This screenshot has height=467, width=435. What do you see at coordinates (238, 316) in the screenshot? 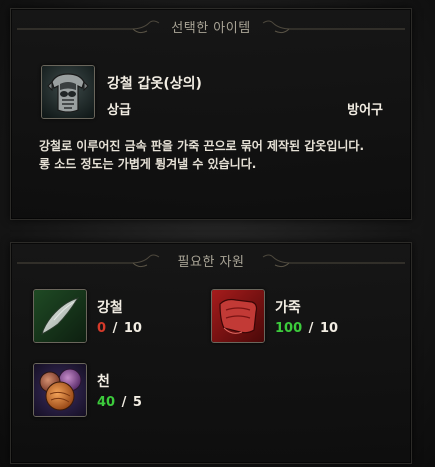
I see `leather-icon` at bounding box center [238, 316].